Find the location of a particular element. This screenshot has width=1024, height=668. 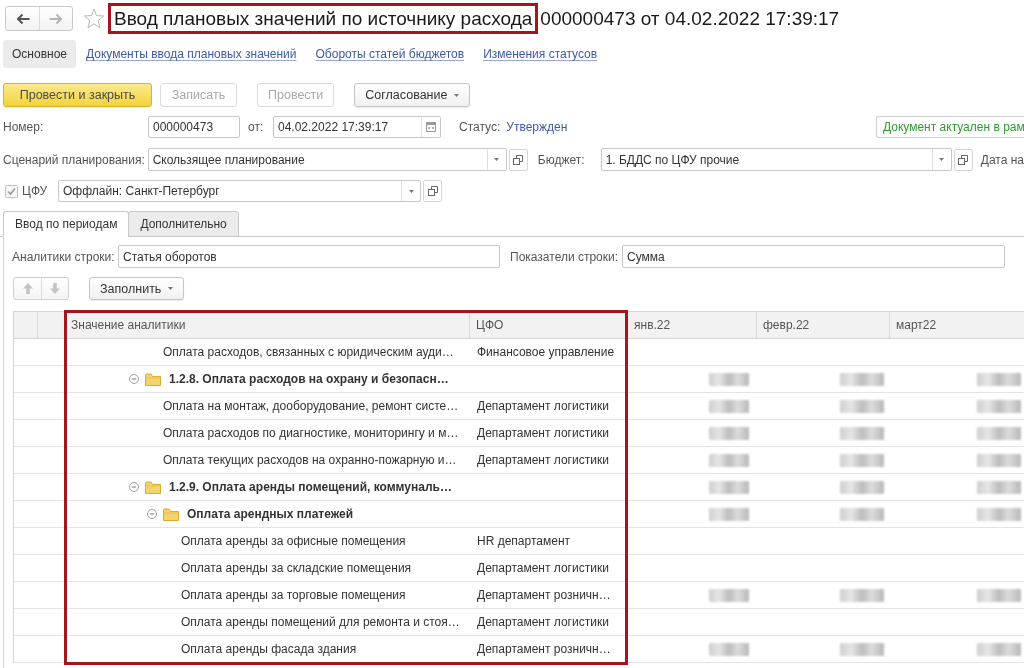

field-label: Показатели строки: is located at coordinates (565, 256).